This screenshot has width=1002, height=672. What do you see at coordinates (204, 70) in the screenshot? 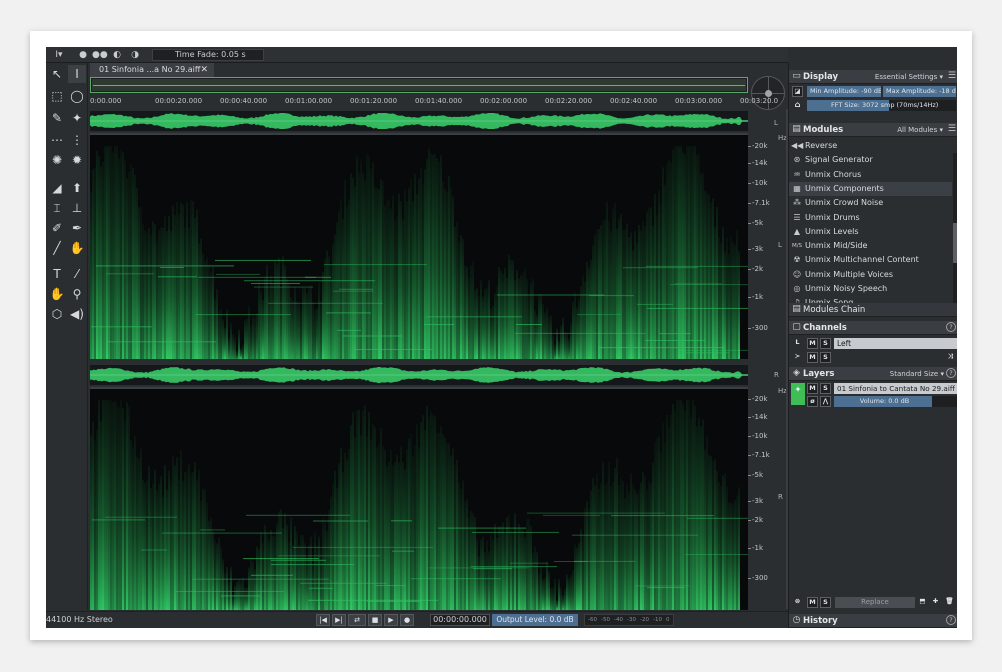
I see `close-icon: ✕` at bounding box center [204, 70].